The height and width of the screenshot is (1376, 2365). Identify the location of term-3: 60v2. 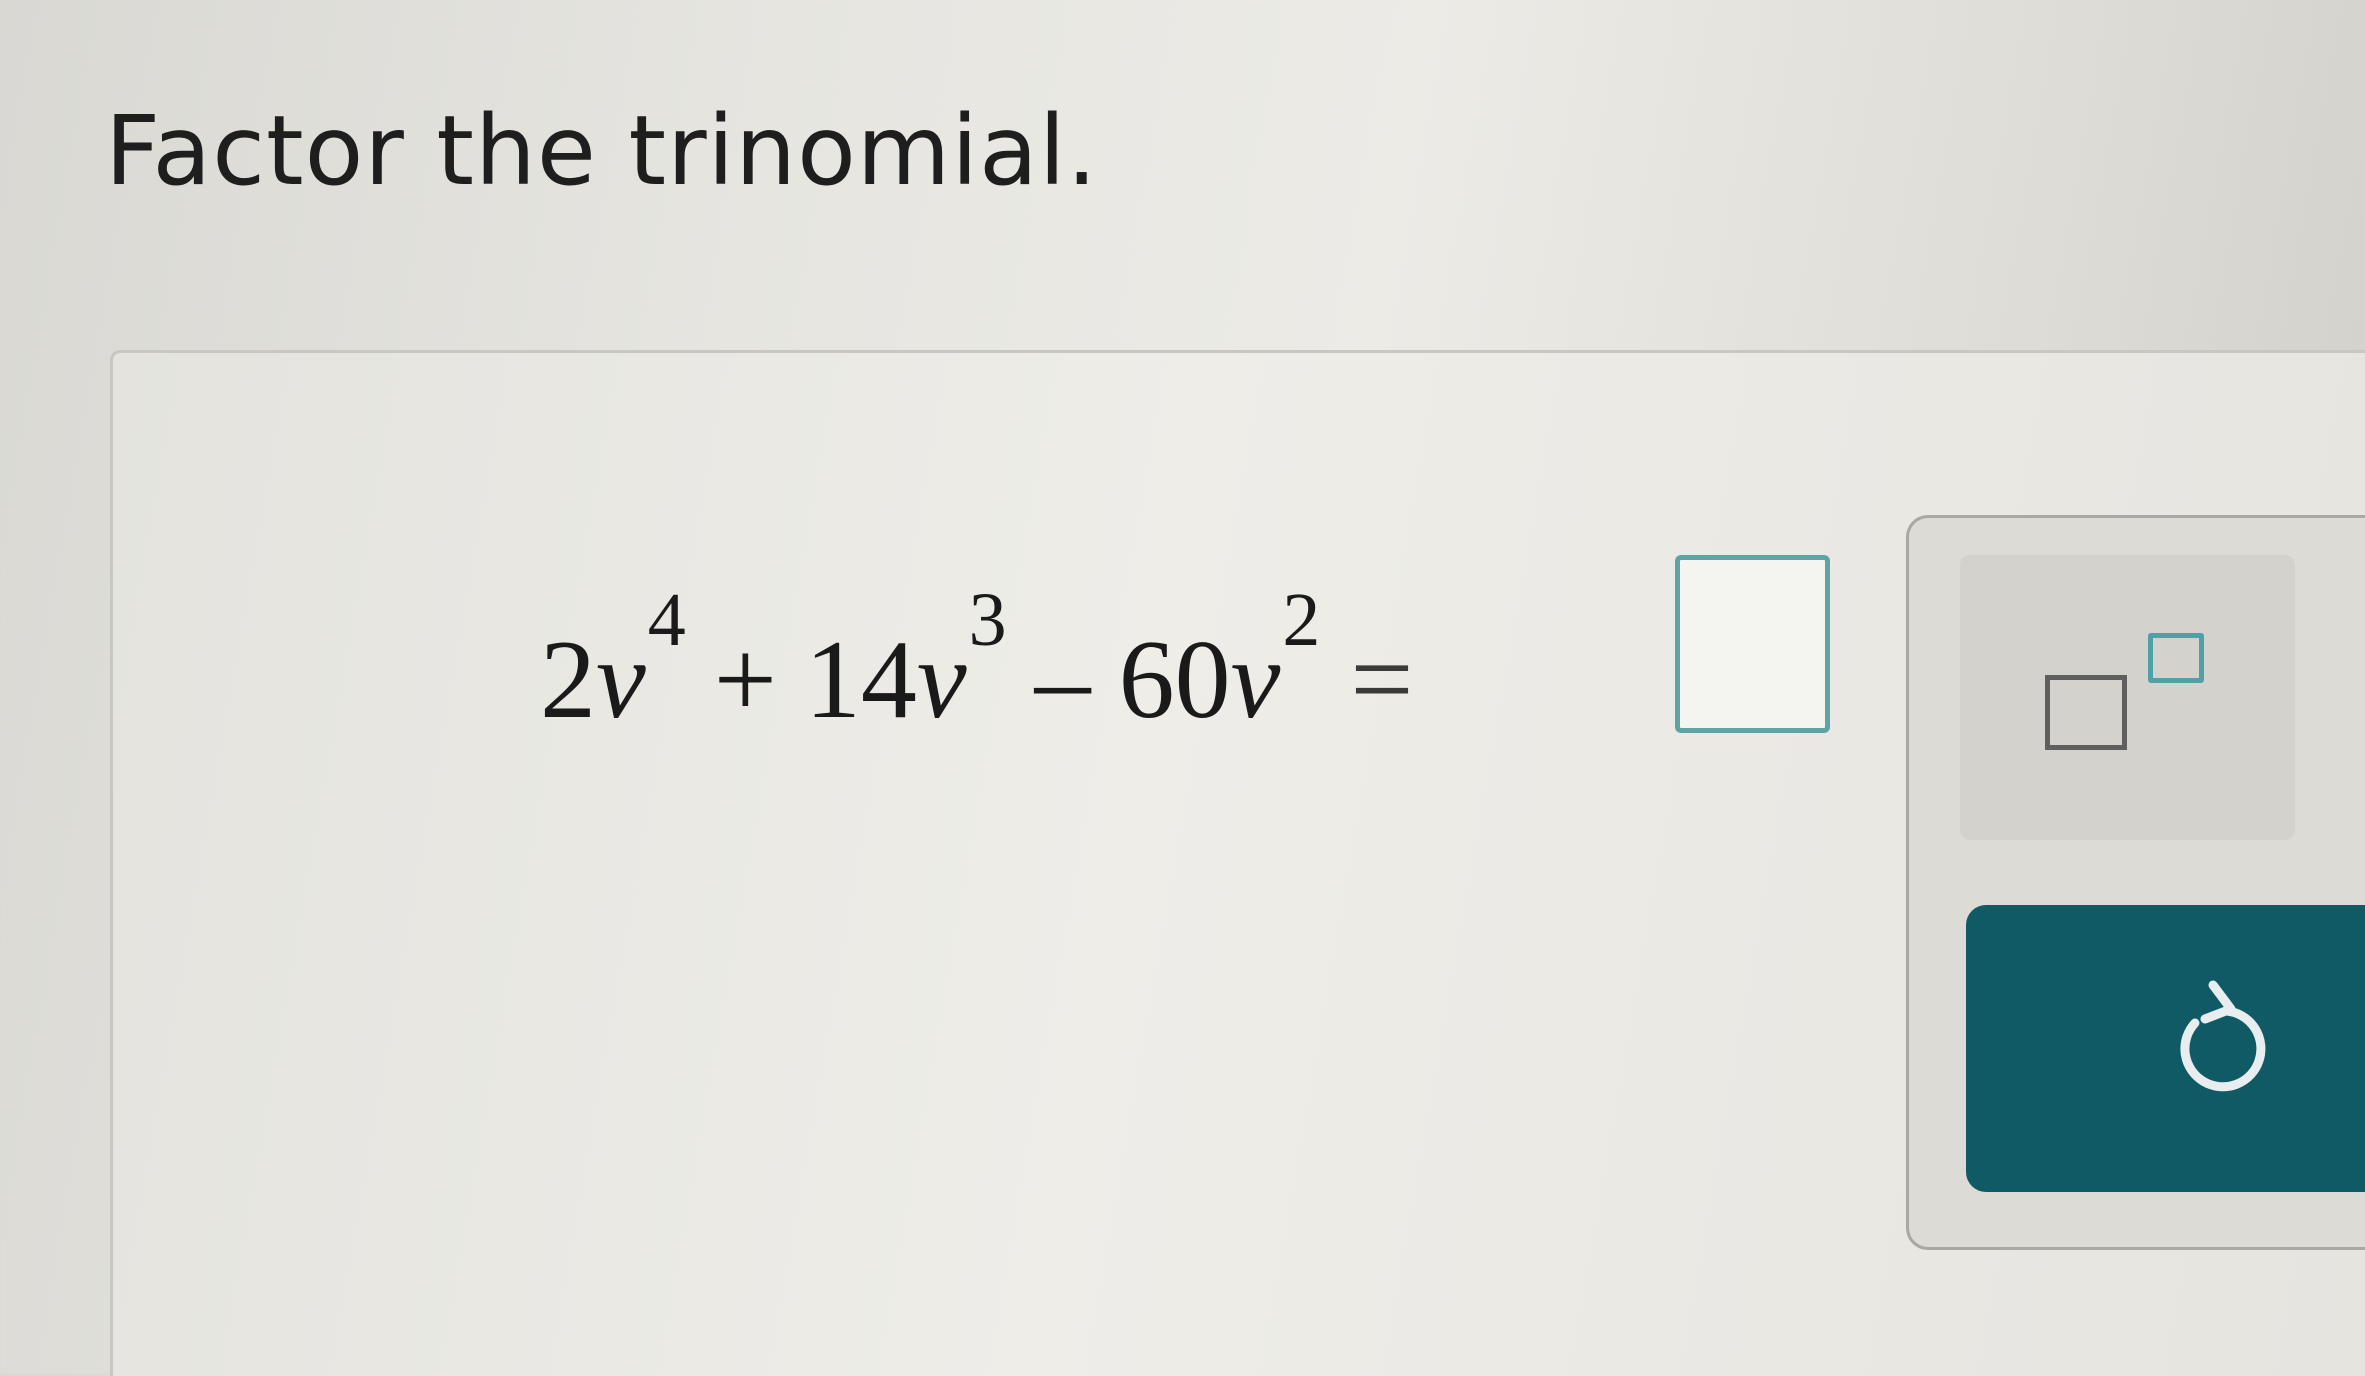
(1219, 661).